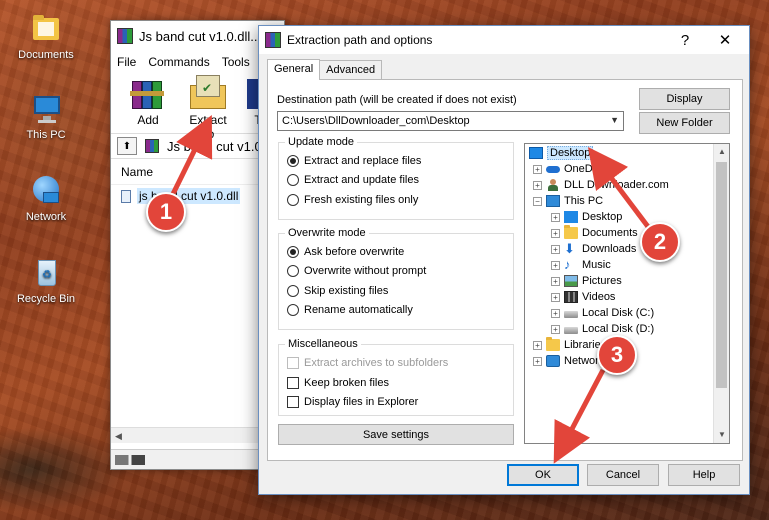 This screenshot has height=520, width=769. I want to click on add-button: Add, so click(148, 103).